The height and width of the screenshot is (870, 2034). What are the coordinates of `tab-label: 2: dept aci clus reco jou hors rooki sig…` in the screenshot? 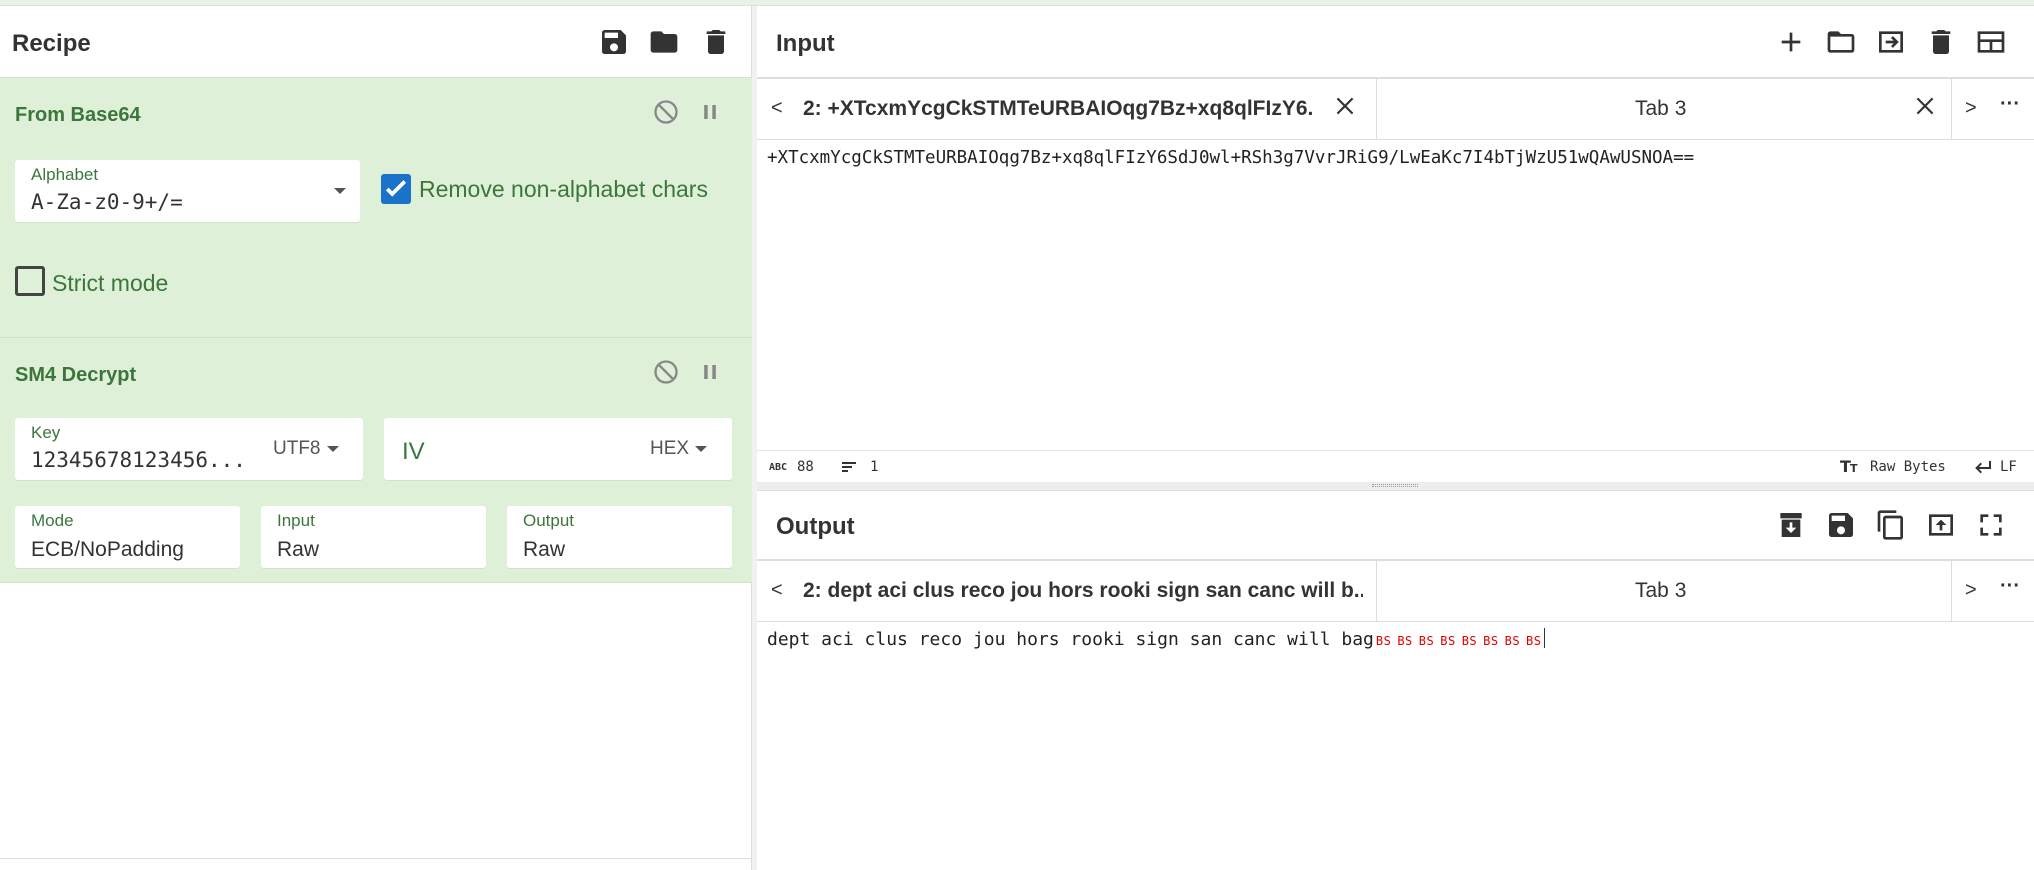 It's located at (1083, 590).